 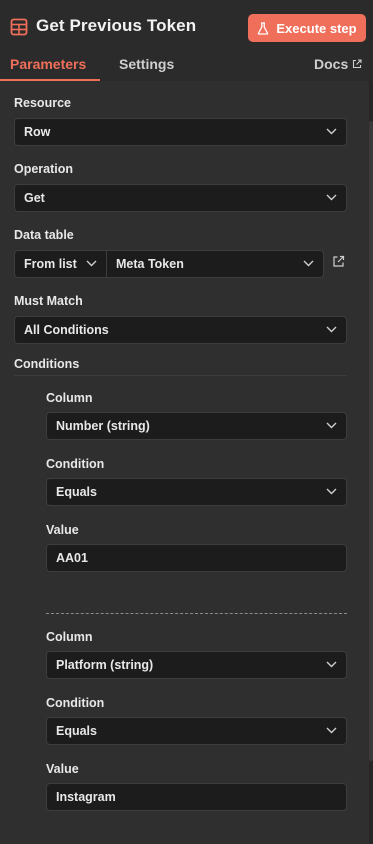 I want to click on condition-separator, so click(x=196, y=613).